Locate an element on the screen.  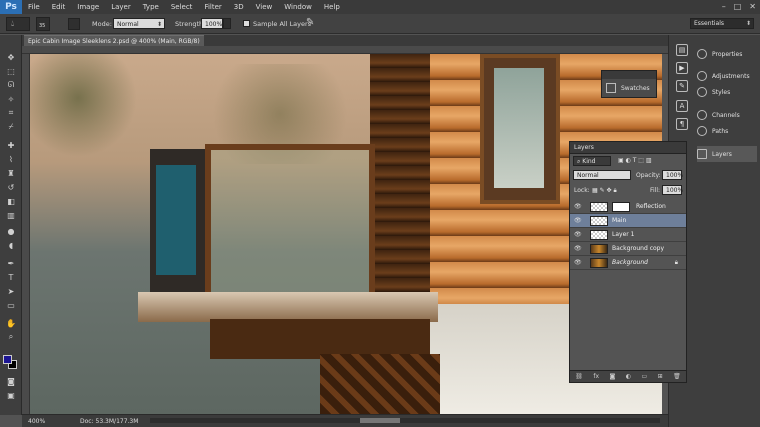
balcony-floor is located at coordinates (288, 307).